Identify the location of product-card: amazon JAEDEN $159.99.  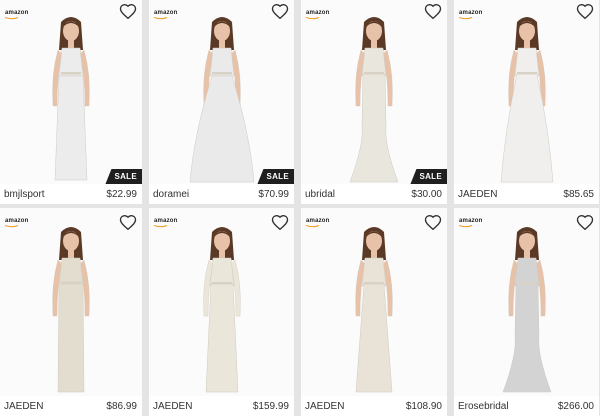
(221, 312).